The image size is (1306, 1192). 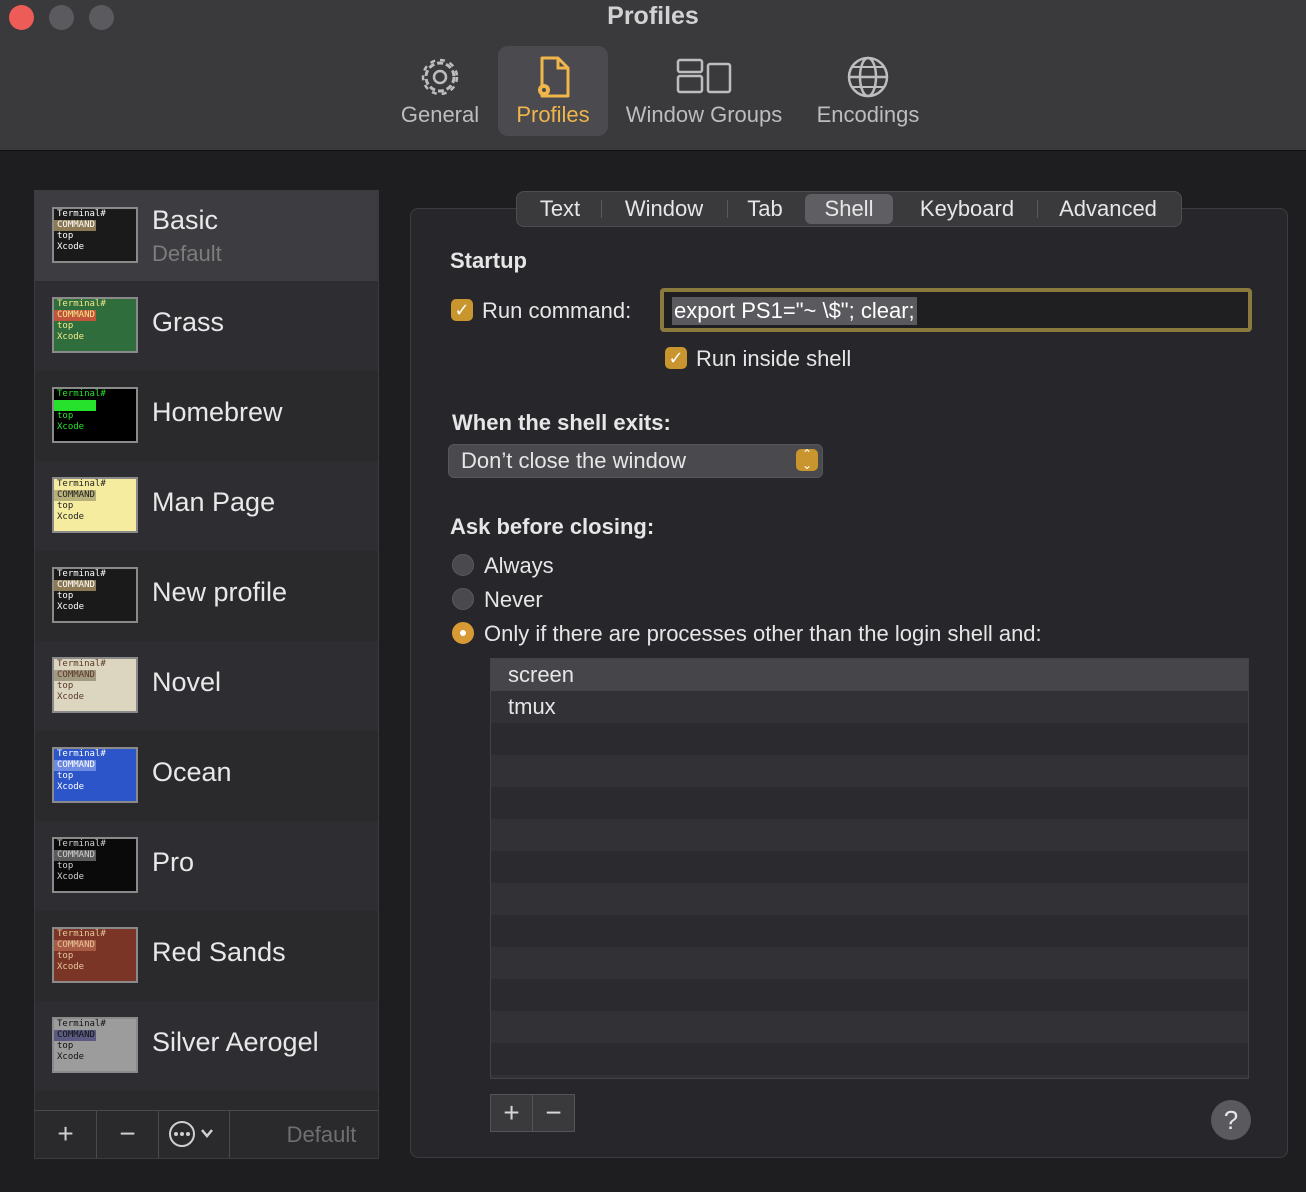 What do you see at coordinates (956, 310) in the screenshot?
I see `run-command-input: export PS1="~ \$"; clear;` at bounding box center [956, 310].